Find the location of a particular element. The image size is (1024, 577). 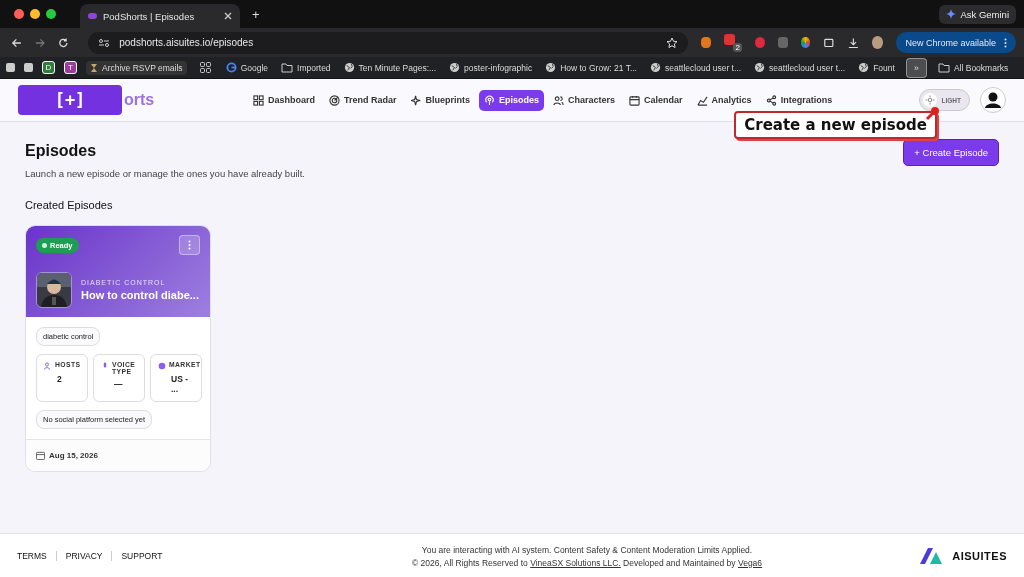

developer-link: Vega6 is located at coordinates (750, 562).